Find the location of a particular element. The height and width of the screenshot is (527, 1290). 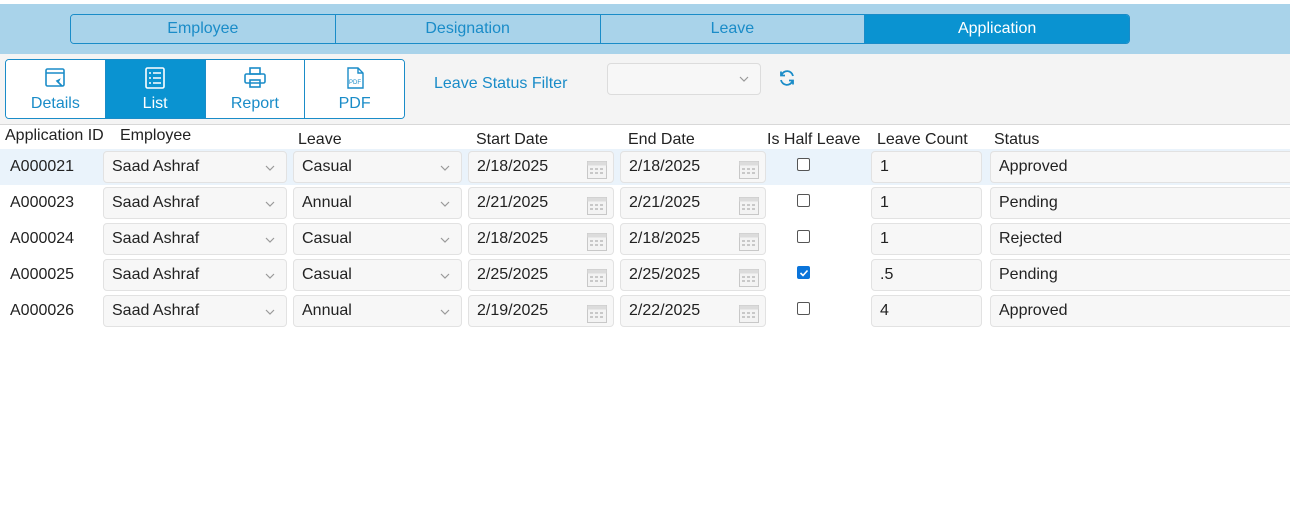

start-date-input: 2/25/2025 is located at coordinates (541, 275).